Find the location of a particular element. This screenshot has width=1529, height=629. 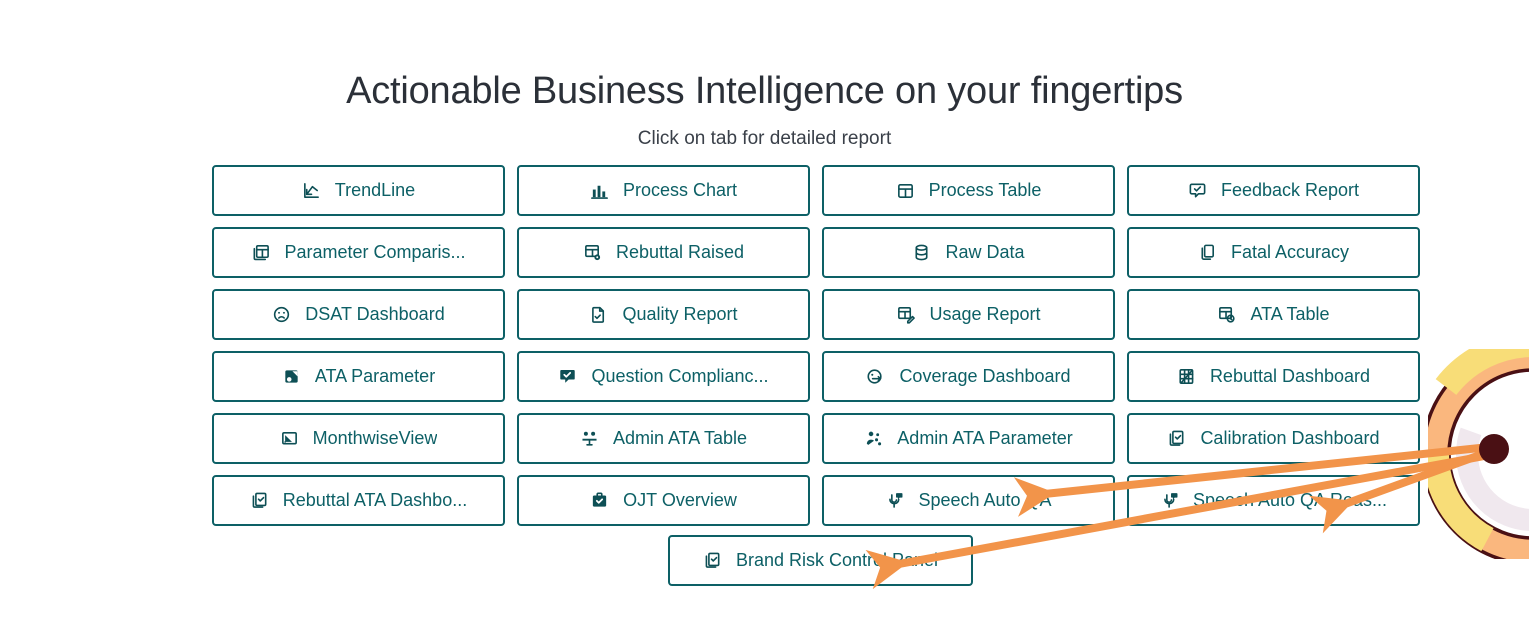

tab-button-usage-report: Usage Report is located at coordinates (968, 314).